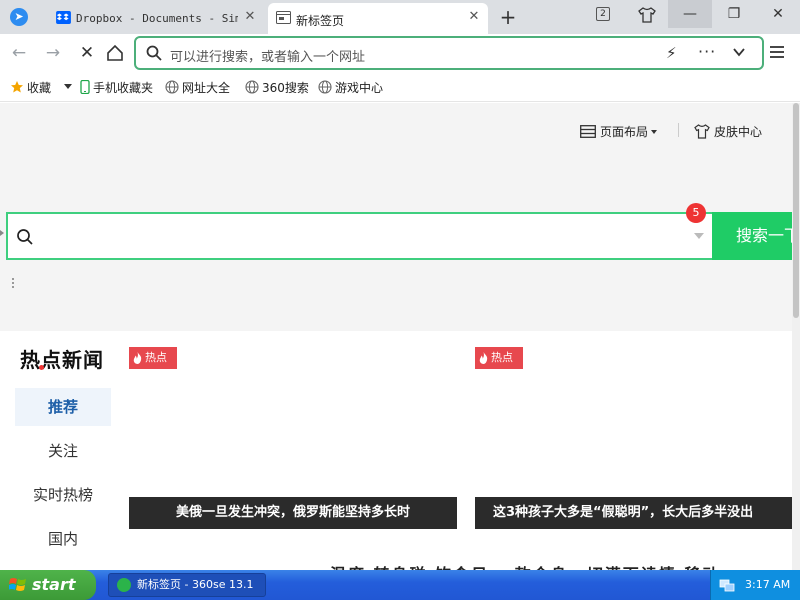 This screenshot has width=800, height=600. I want to click on divider, so click(678, 130).